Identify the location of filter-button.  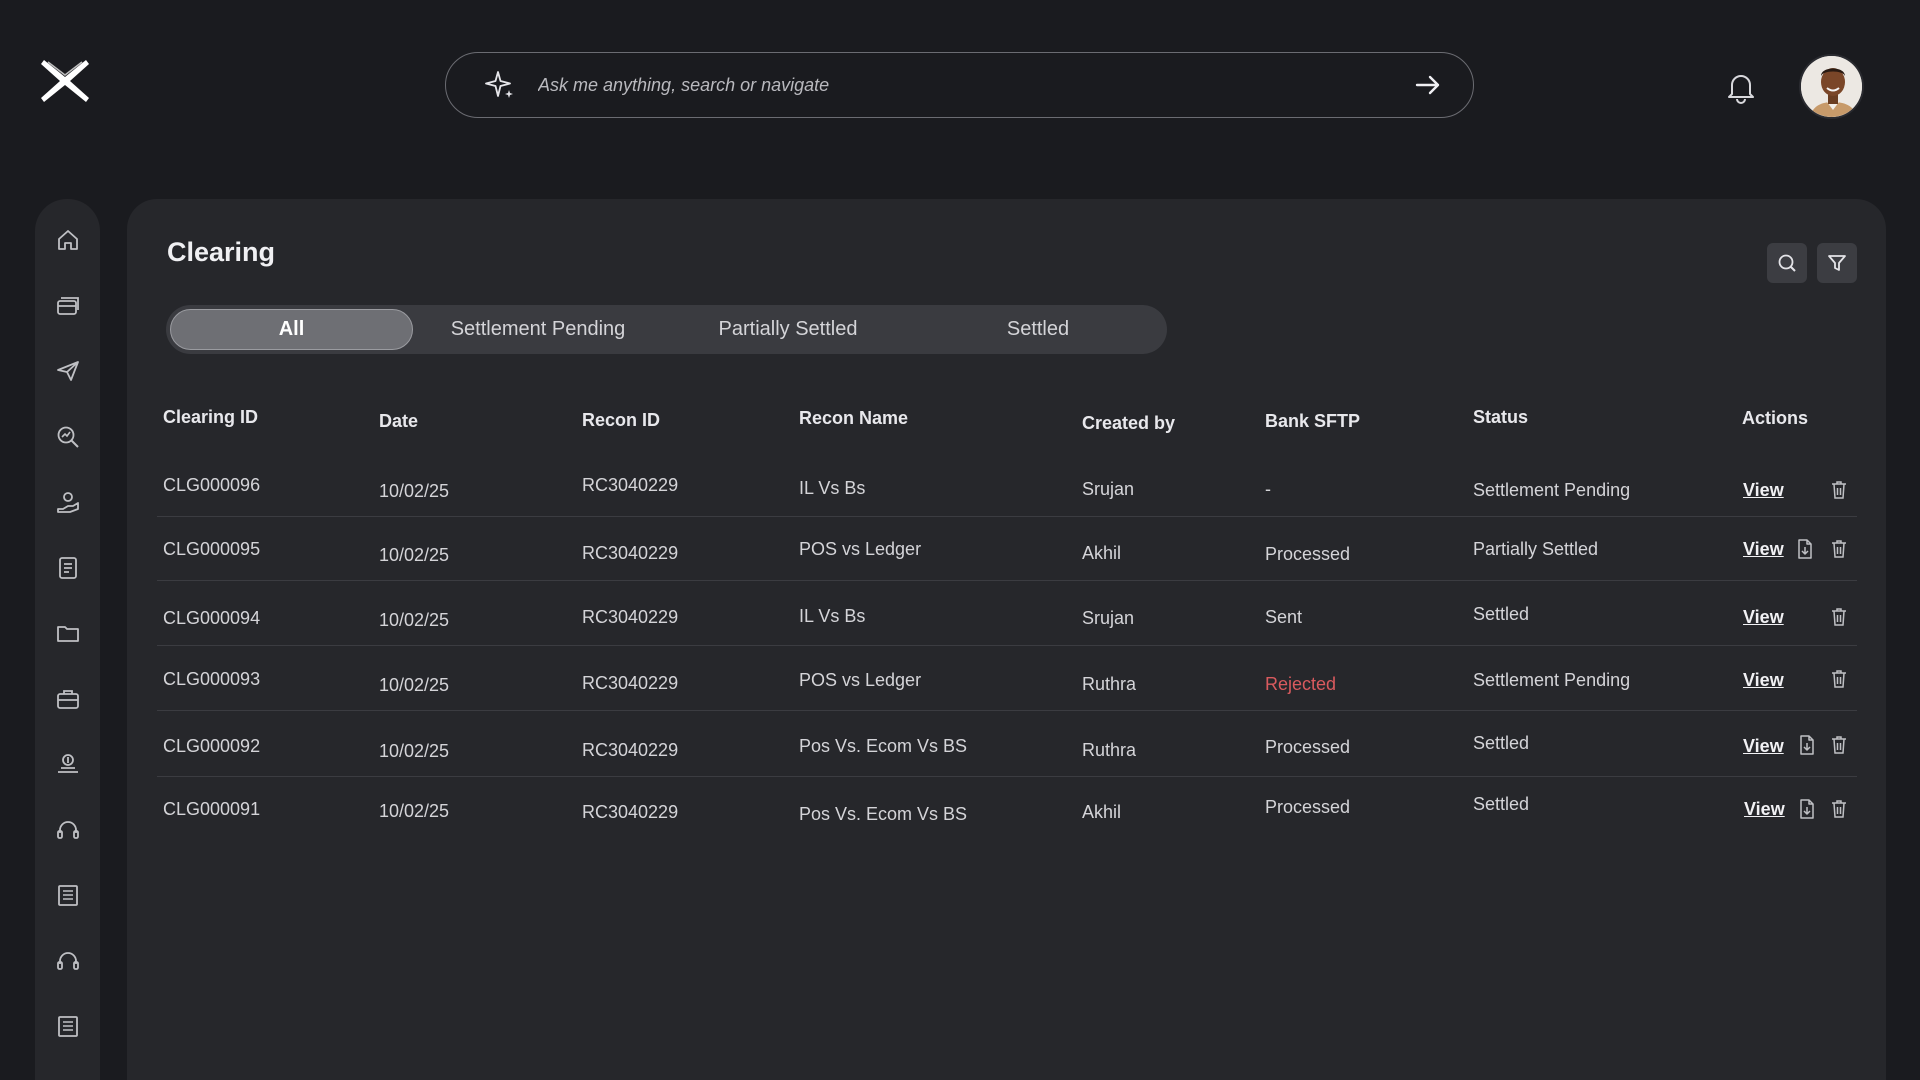
(1837, 263).